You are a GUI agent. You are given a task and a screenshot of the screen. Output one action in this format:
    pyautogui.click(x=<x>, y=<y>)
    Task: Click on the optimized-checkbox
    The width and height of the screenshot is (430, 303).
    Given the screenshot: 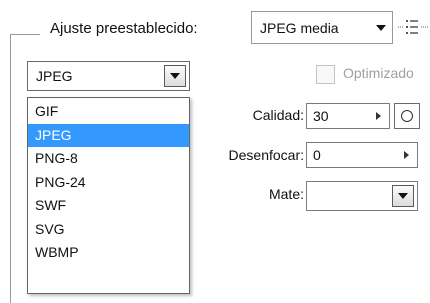 What is the action you would take?
    pyautogui.click(x=325, y=74)
    